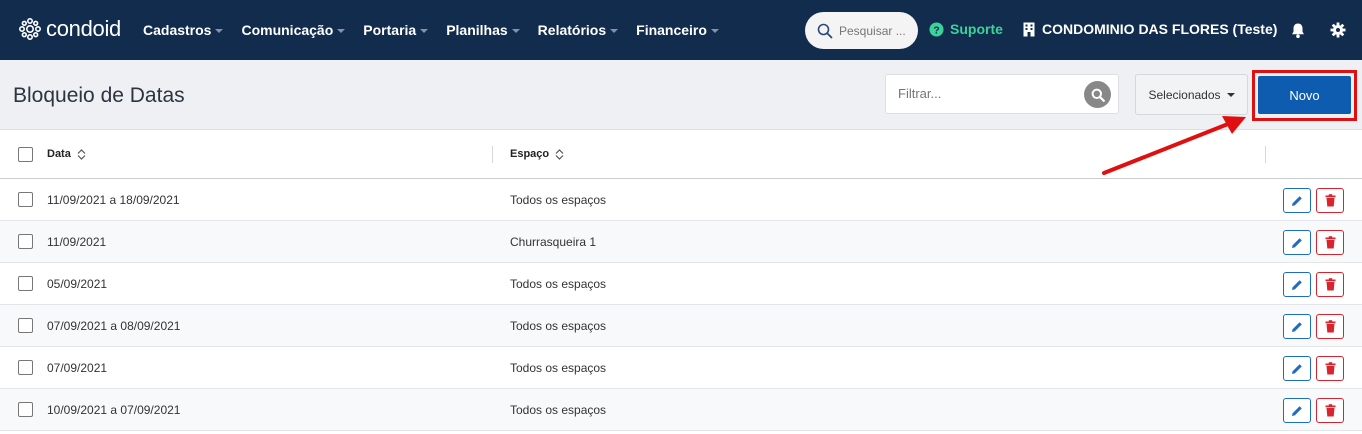 The height and width of the screenshot is (434, 1362). I want to click on column-header-espaco: Espaço, so click(537, 154).